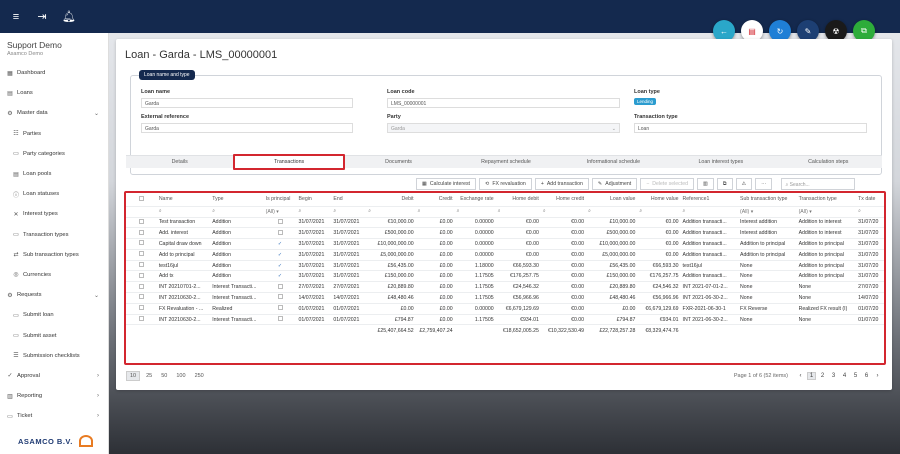 Image resolution: width=900 pixels, height=454 pixels. I want to click on next-page-icon: ›, so click(877, 376).